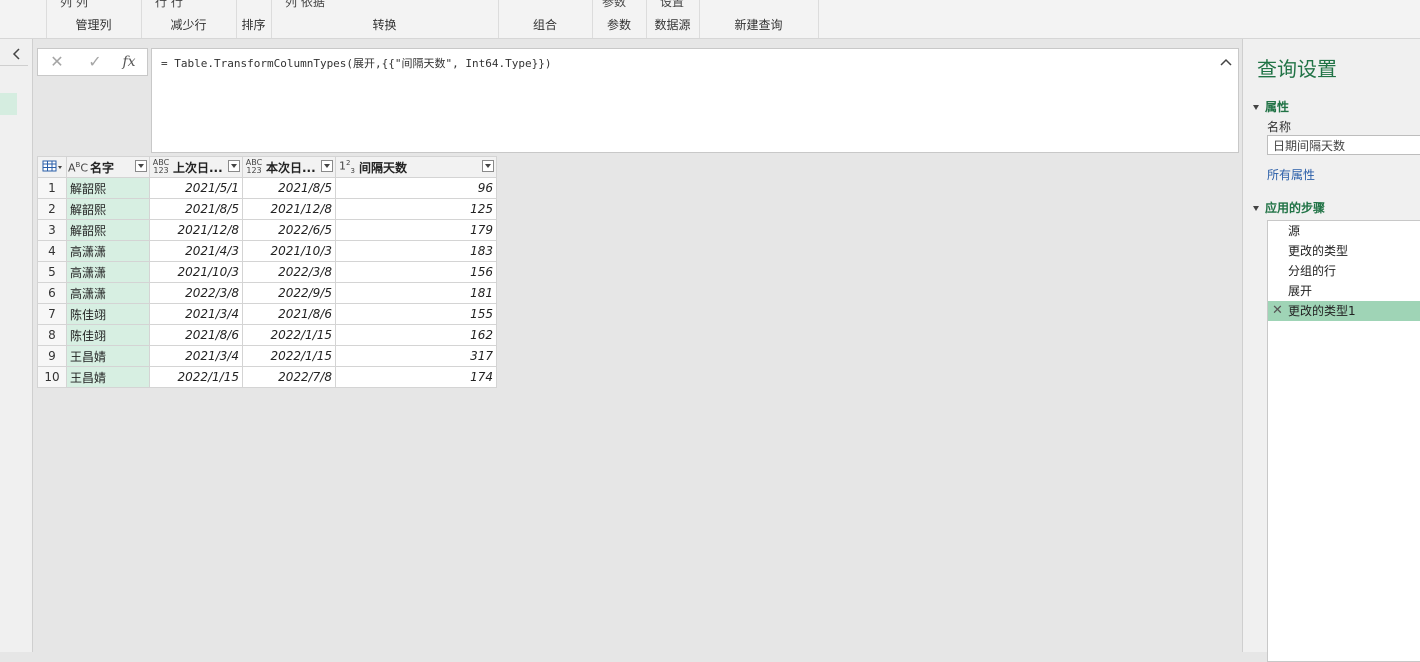  I want to click on row-number: 1, so click(52, 188).